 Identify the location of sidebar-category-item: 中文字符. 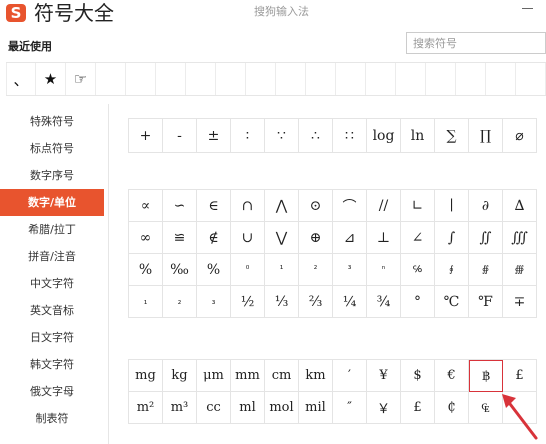
(52, 283).